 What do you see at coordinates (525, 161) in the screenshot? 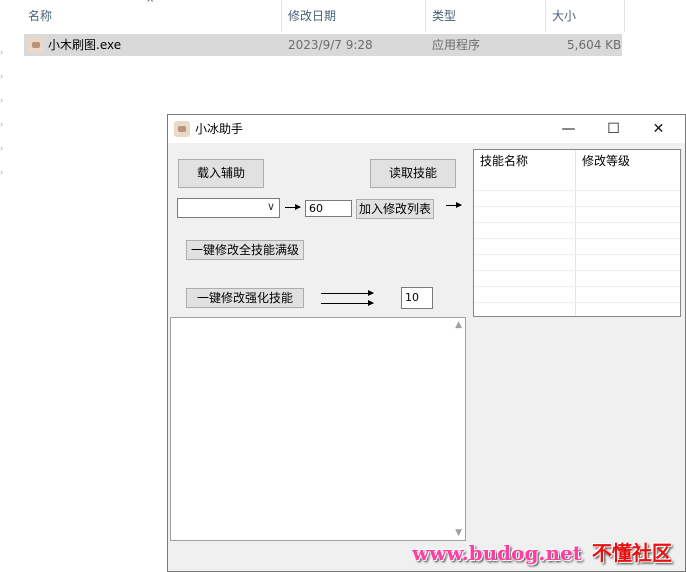
I see `column-header-skill-name: 技能名称` at bounding box center [525, 161].